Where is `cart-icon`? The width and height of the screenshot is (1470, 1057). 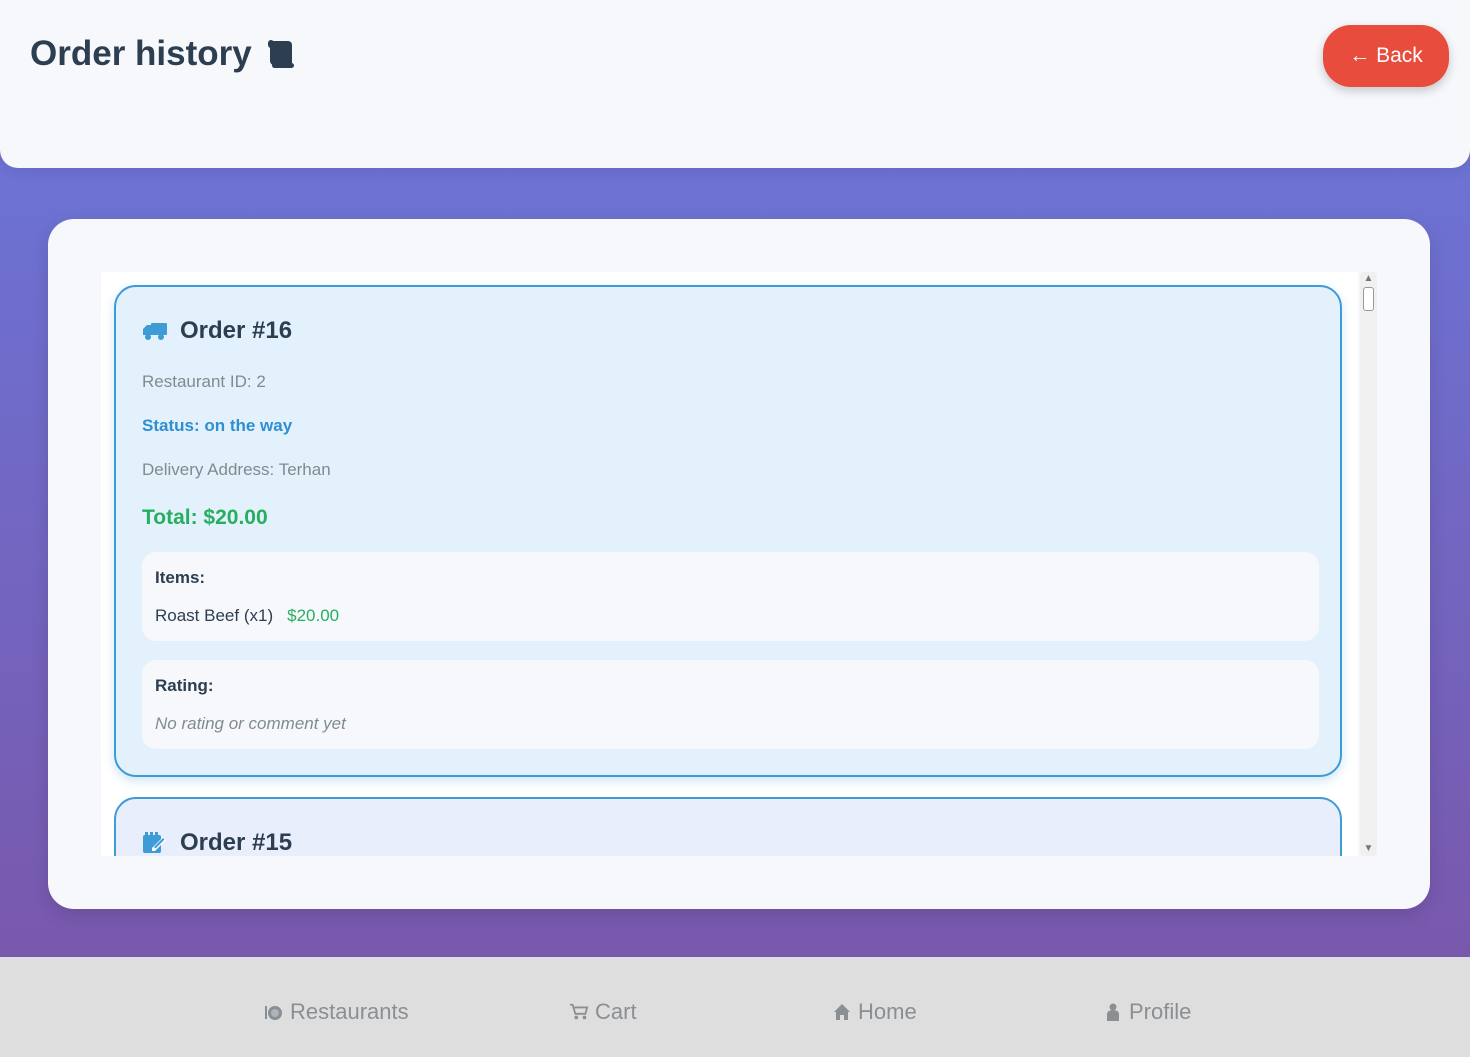
cart-icon is located at coordinates (579, 1011).